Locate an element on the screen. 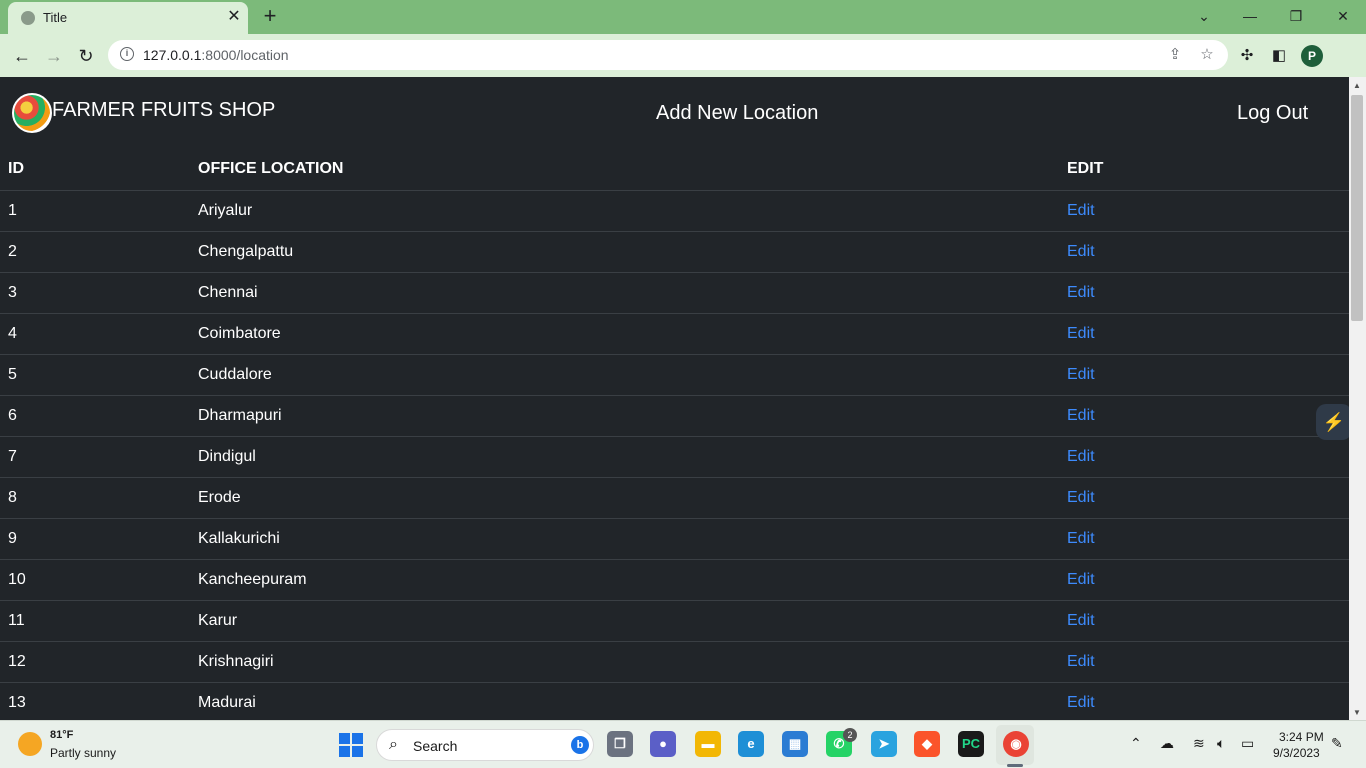 The height and width of the screenshot is (768, 1366). bookmark-star-icon: ☆ is located at coordinates (1207, 55).